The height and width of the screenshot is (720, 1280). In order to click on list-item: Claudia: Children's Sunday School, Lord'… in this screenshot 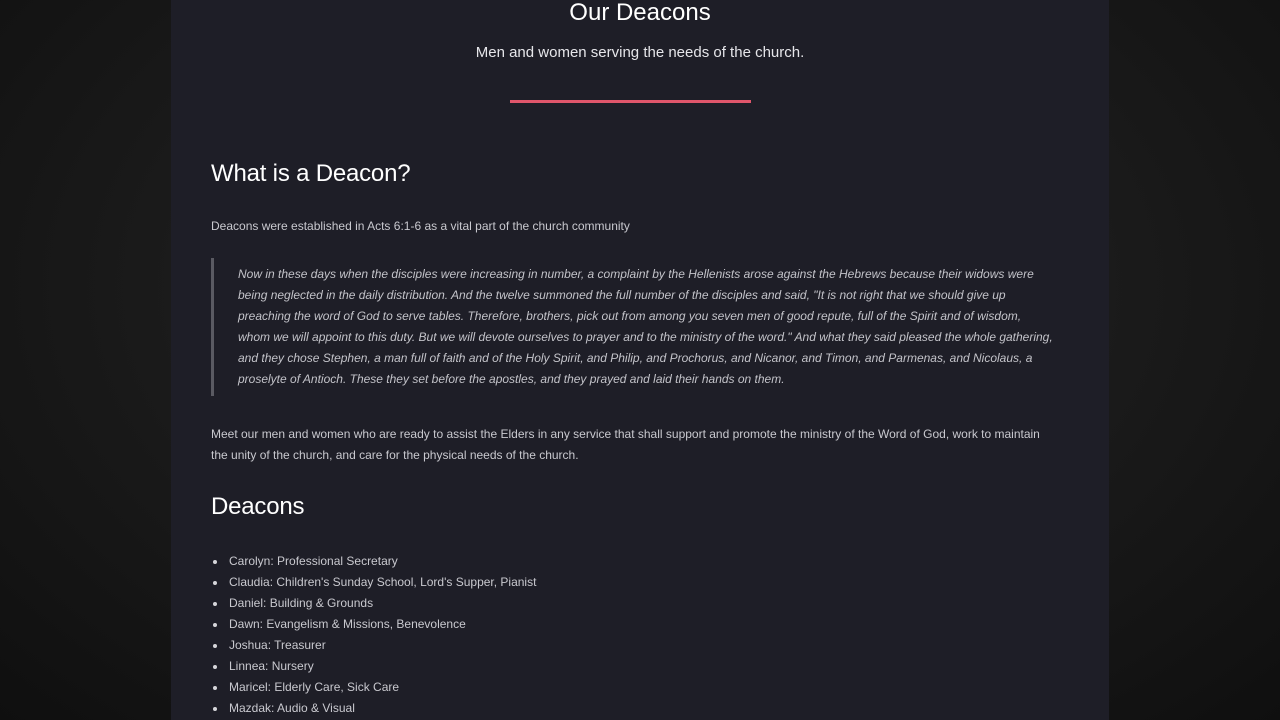, I will do `click(631, 582)`.